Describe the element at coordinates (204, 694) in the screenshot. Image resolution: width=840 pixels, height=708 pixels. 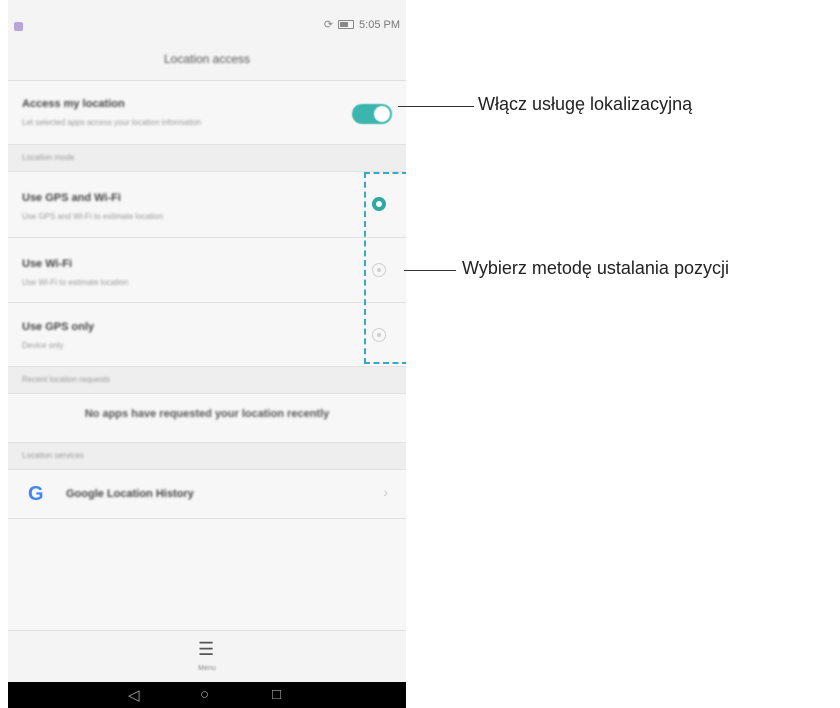
I see `home-icon: ○` at that location.